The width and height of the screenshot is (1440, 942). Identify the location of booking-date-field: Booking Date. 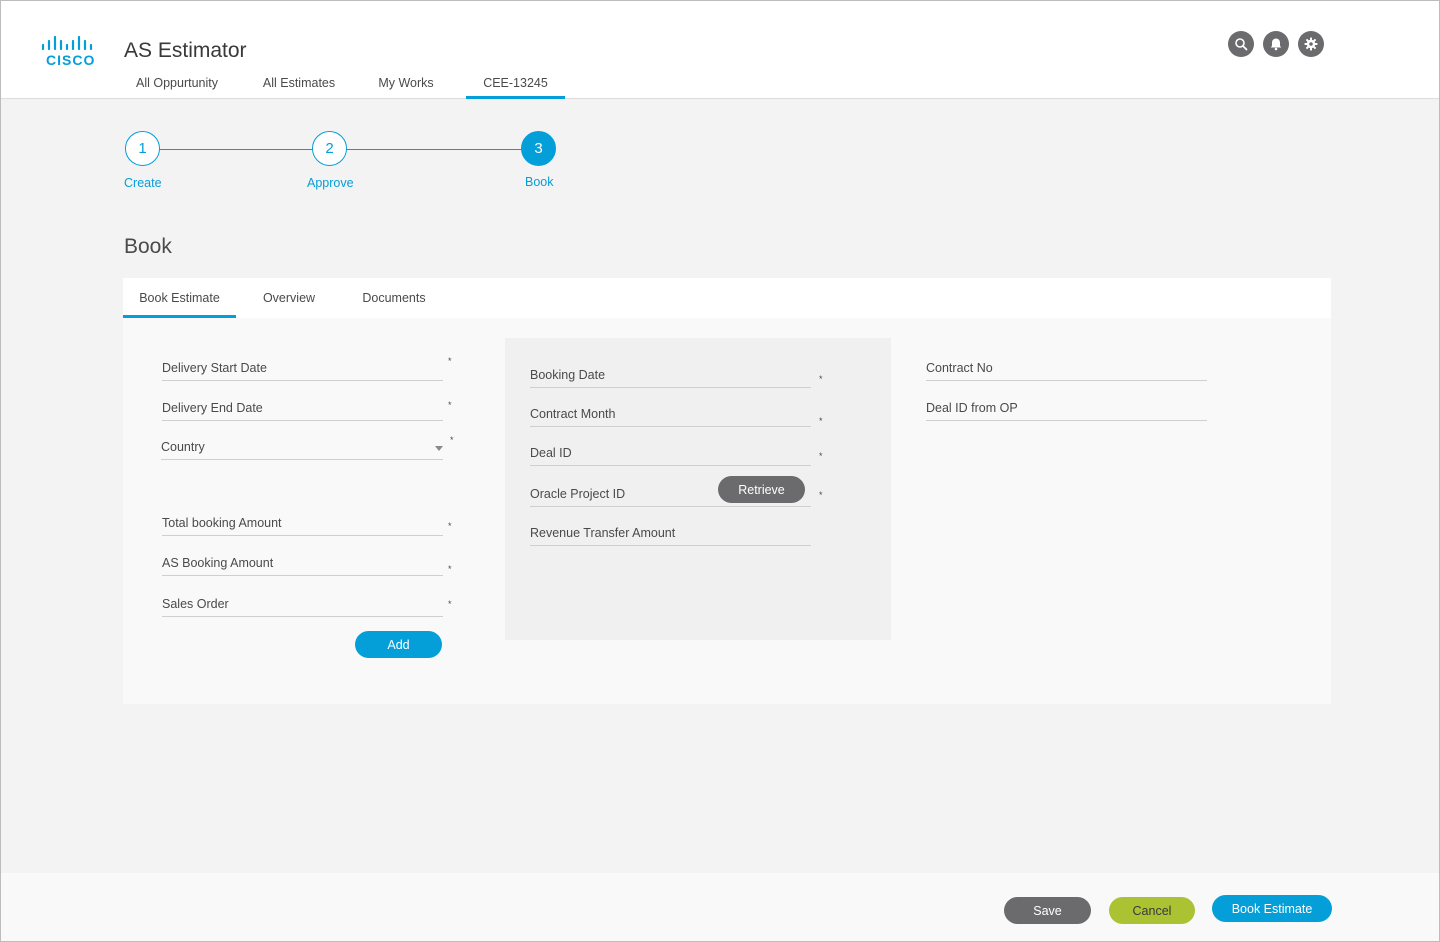
(670, 376).